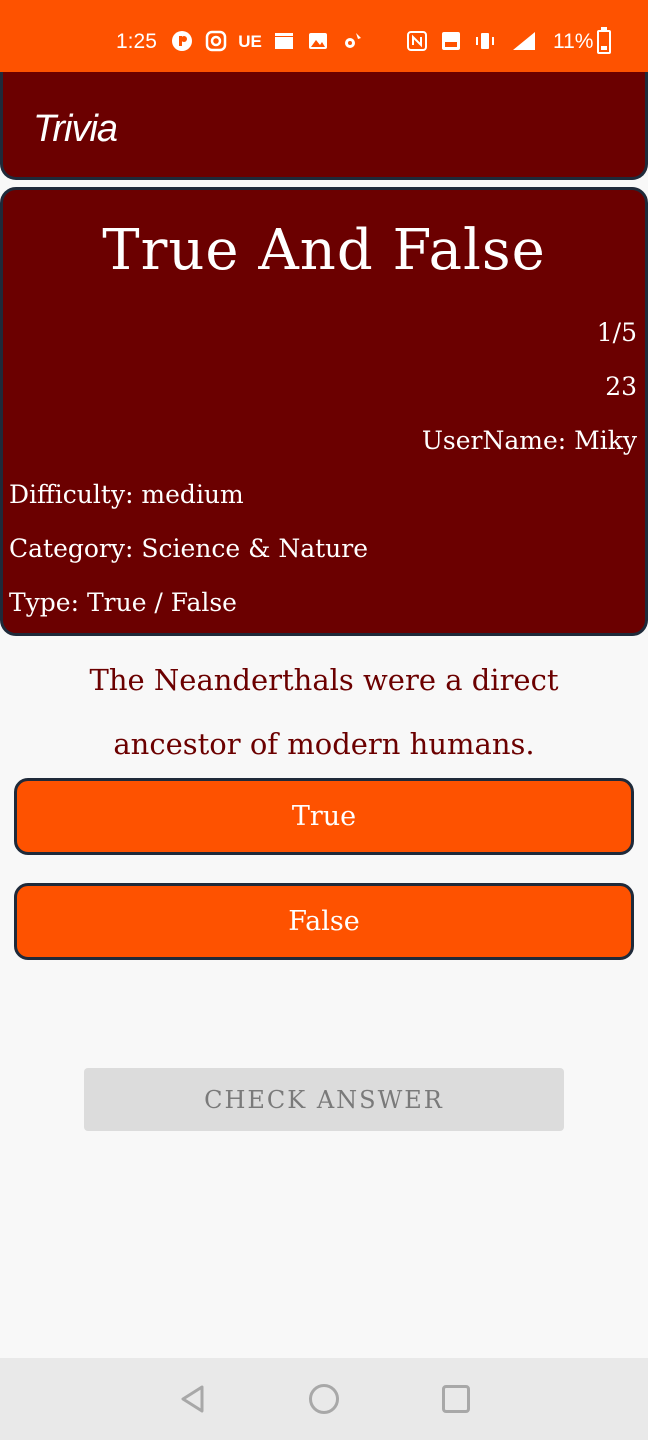 This screenshot has height=1440, width=648. Describe the element at coordinates (123, 602) in the screenshot. I see `question-type: Type: True / False` at that location.